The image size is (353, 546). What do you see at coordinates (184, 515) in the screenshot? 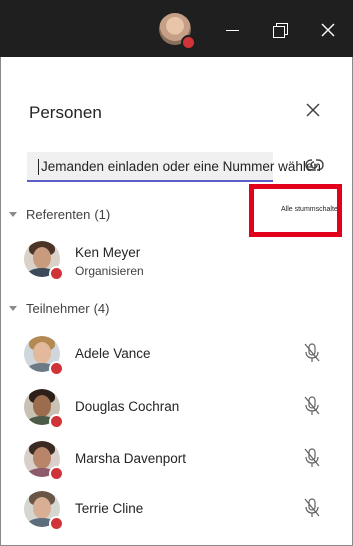
I see `participant-row: Terrie Cline` at bounding box center [184, 515].